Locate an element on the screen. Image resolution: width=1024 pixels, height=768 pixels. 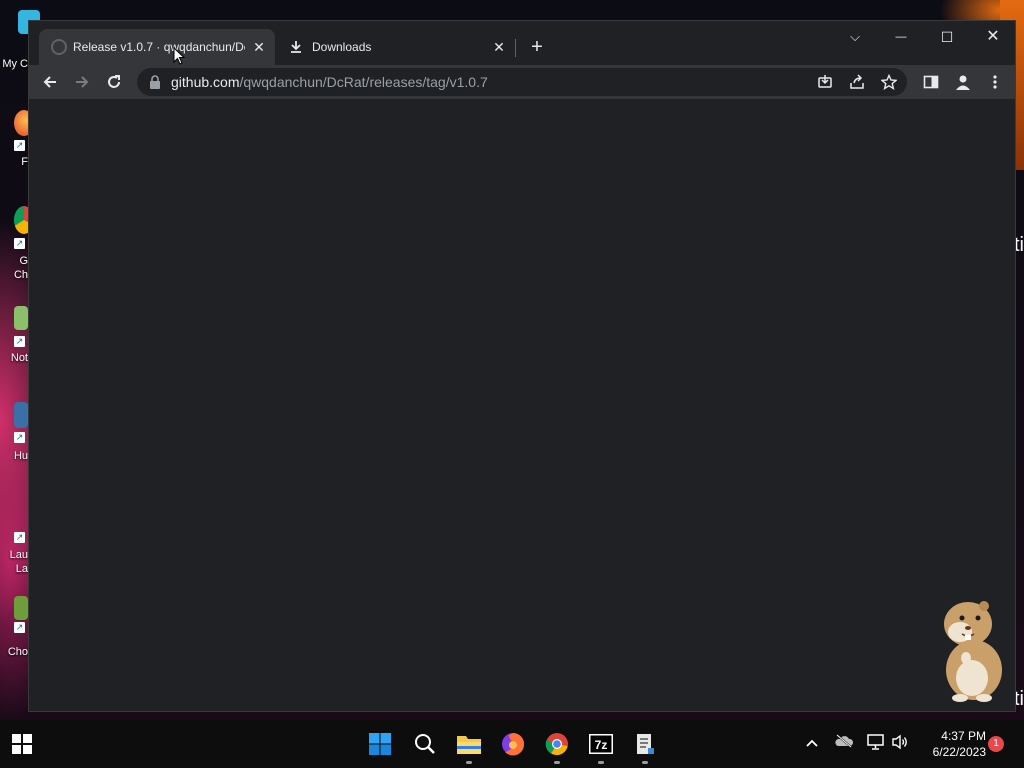
firefox-icon is located at coordinates (513, 744).